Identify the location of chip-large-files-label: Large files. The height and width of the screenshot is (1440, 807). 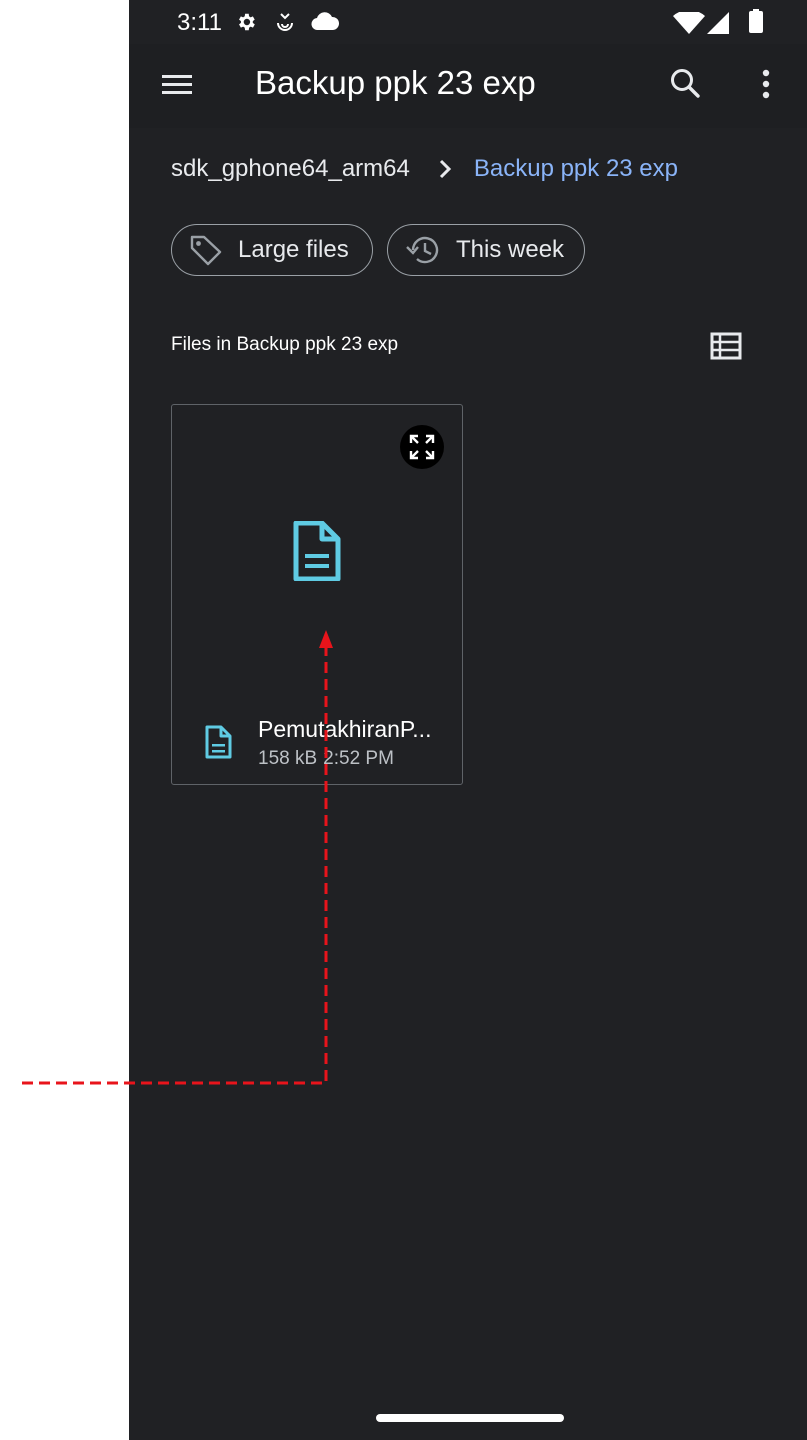
(293, 249).